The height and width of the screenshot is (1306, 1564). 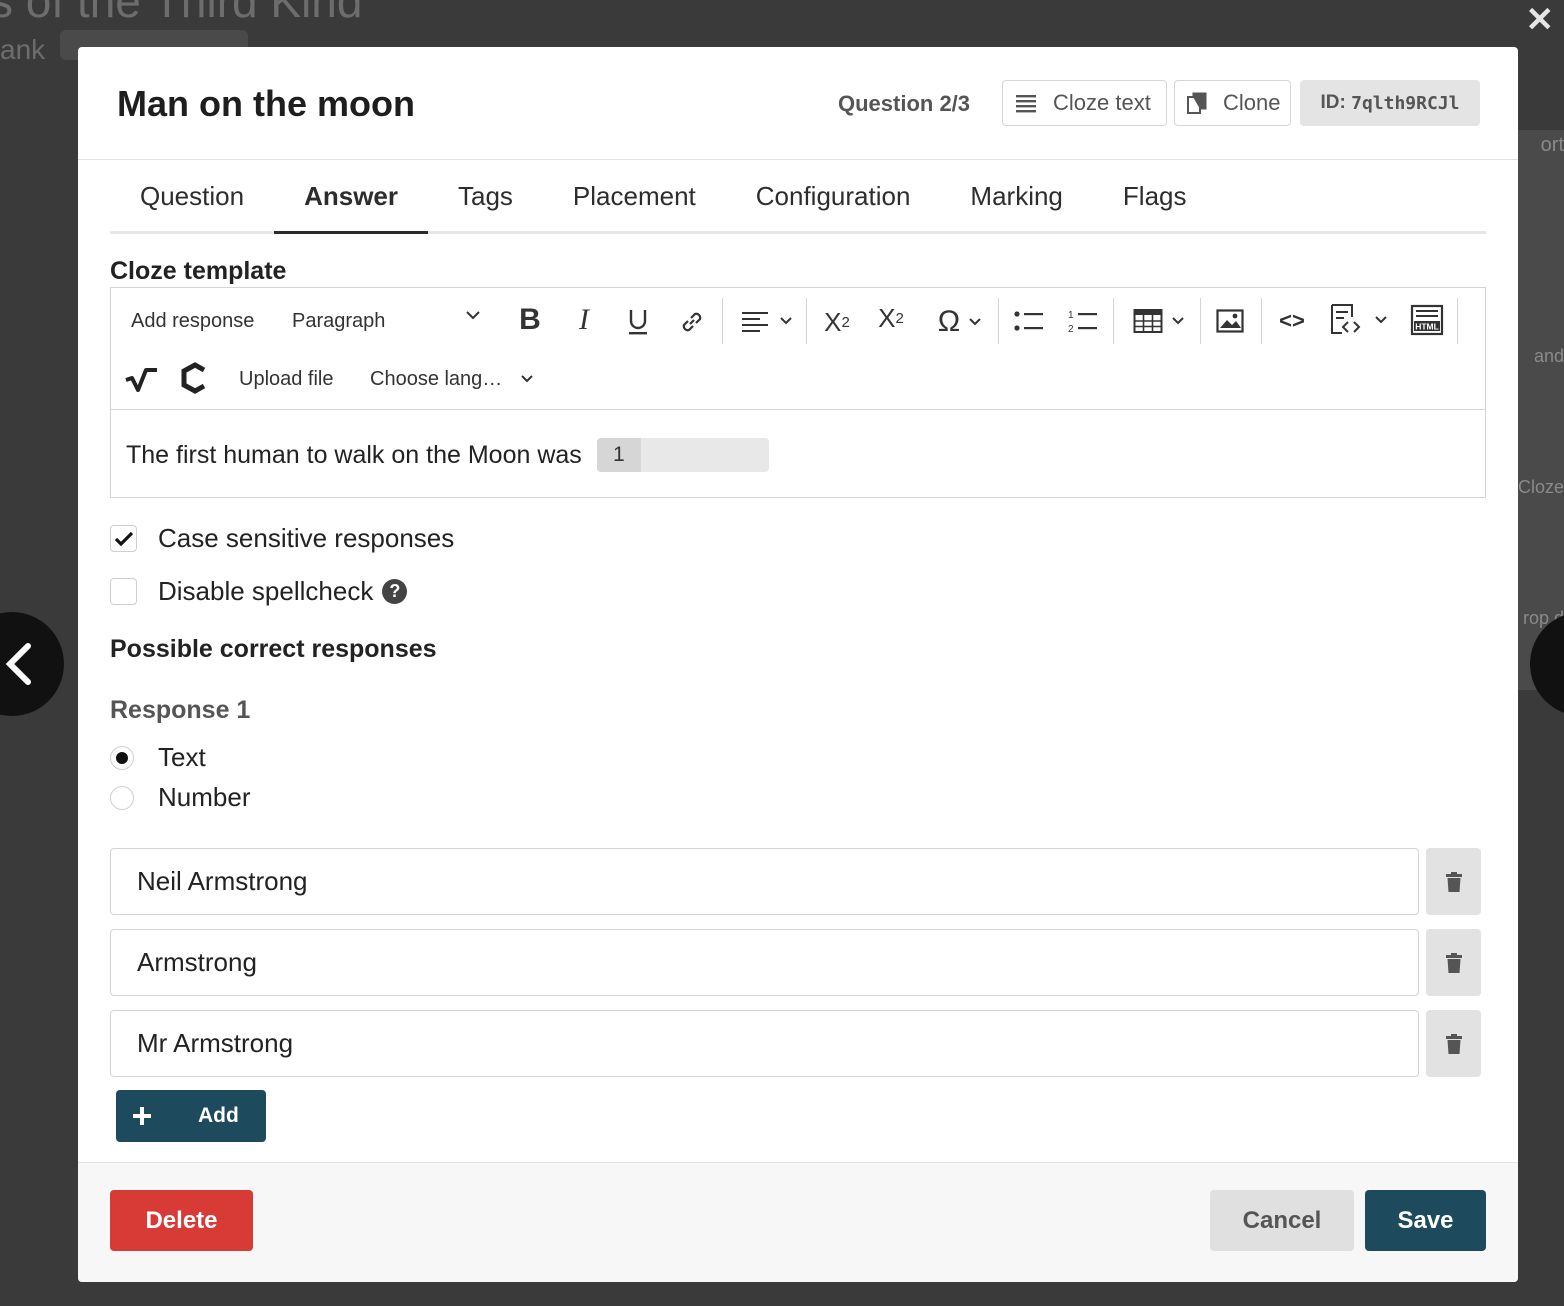 What do you see at coordinates (191, 1116) in the screenshot?
I see `add-answer-button: Add` at bounding box center [191, 1116].